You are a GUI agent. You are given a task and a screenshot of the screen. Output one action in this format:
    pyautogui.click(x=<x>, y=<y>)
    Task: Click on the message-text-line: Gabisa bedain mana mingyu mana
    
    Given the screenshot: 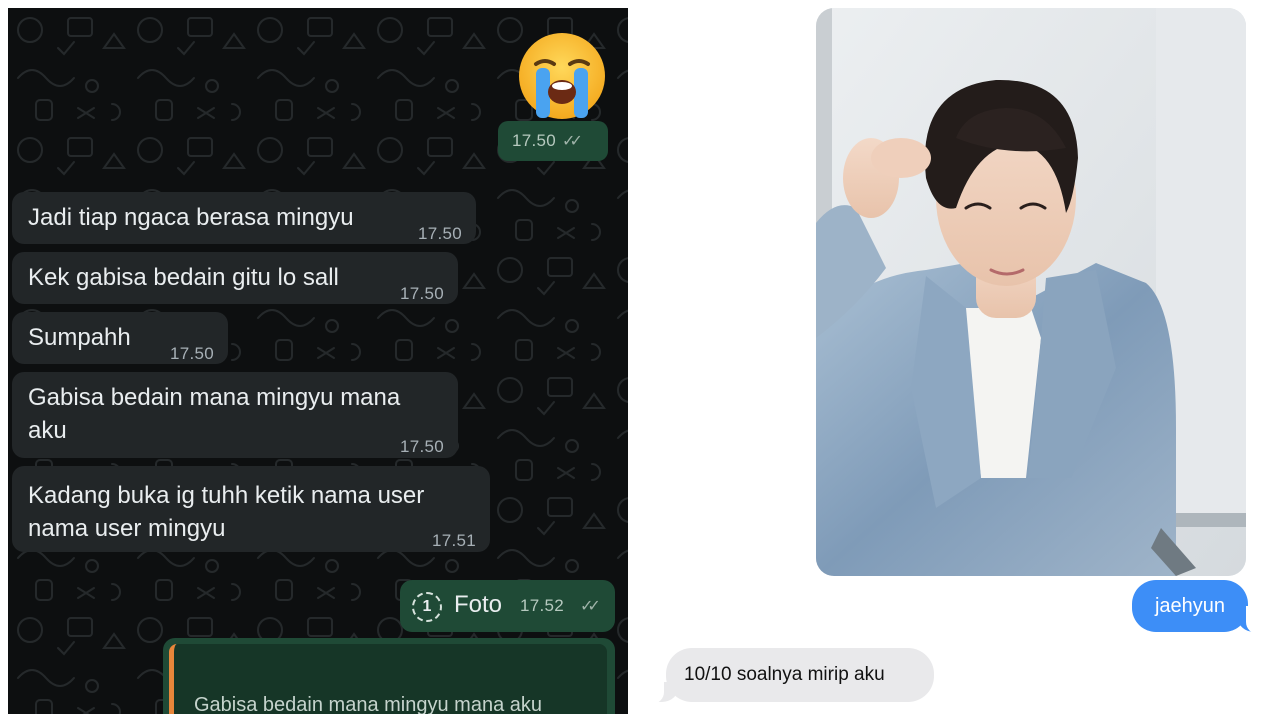 What is the action you would take?
    pyautogui.click(x=214, y=397)
    